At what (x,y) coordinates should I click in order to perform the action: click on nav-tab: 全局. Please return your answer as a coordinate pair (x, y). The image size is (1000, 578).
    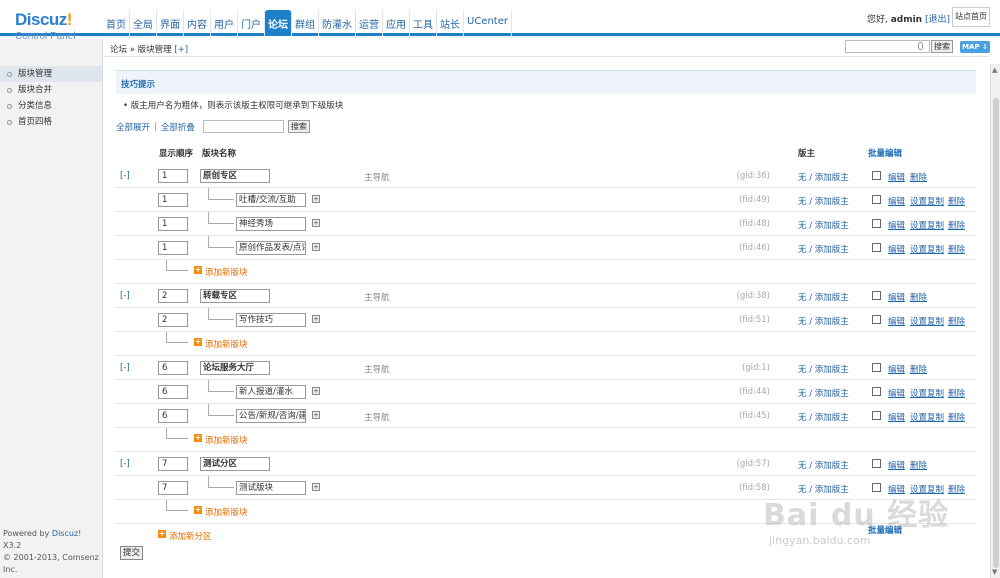
    Looking at the image, I should click on (143, 23).